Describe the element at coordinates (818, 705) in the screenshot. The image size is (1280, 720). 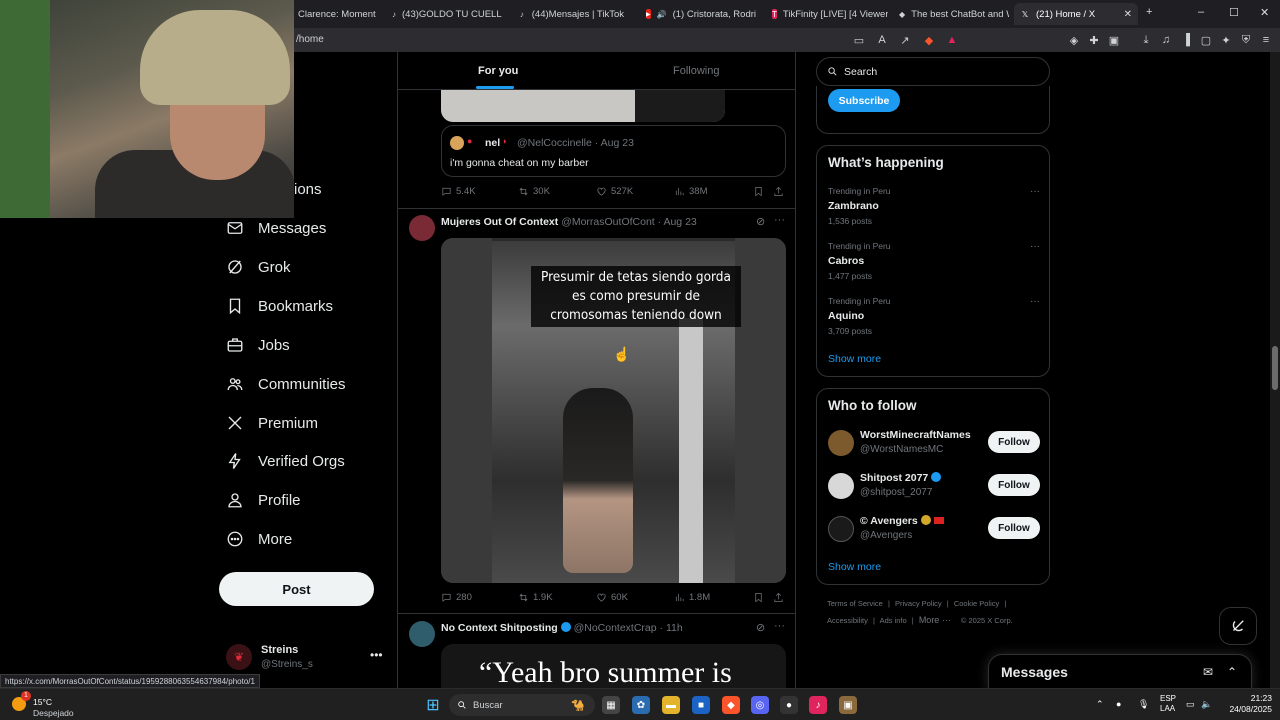
I see `tiktok-live-icon: ♪` at that location.